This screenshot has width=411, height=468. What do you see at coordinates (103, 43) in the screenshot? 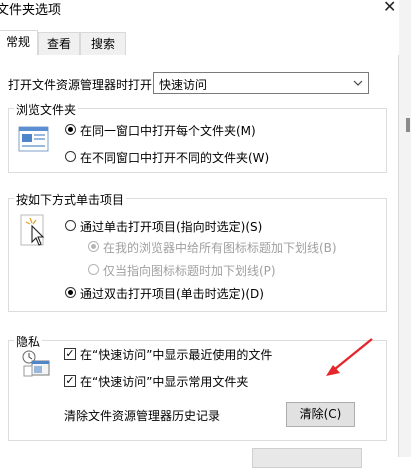
I see `tab-search: 搜索` at bounding box center [103, 43].